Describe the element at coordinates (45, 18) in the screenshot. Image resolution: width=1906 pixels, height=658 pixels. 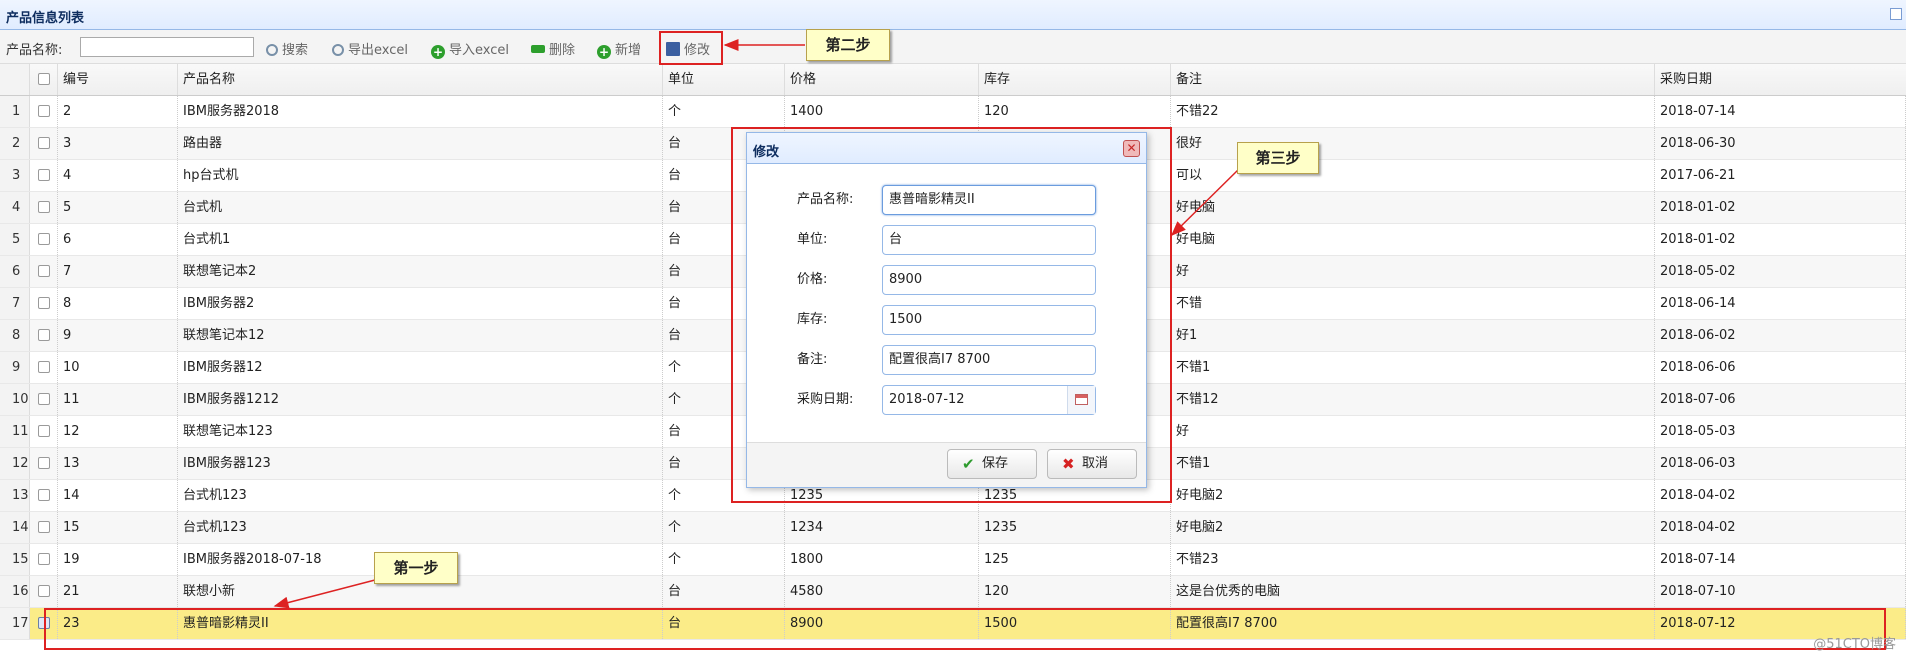
I see `panel-title: 产品信息列表` at that location.